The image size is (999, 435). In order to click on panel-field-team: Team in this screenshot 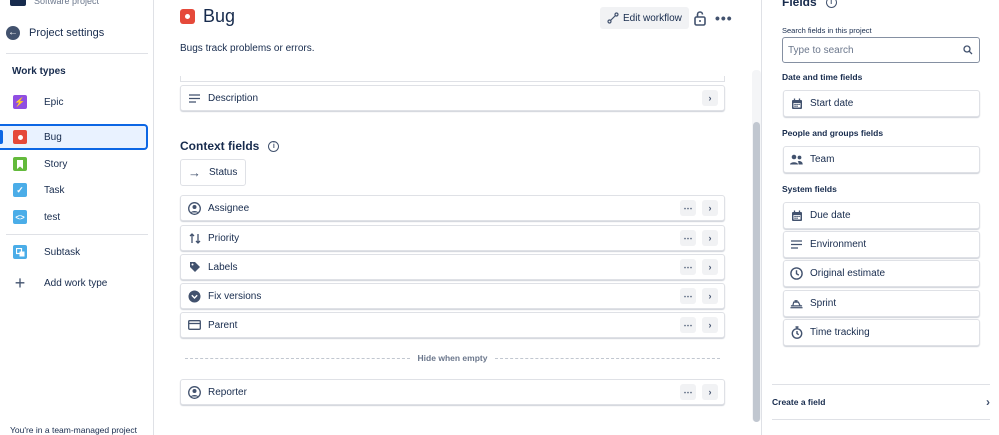, I will do `click(881, 159)`.